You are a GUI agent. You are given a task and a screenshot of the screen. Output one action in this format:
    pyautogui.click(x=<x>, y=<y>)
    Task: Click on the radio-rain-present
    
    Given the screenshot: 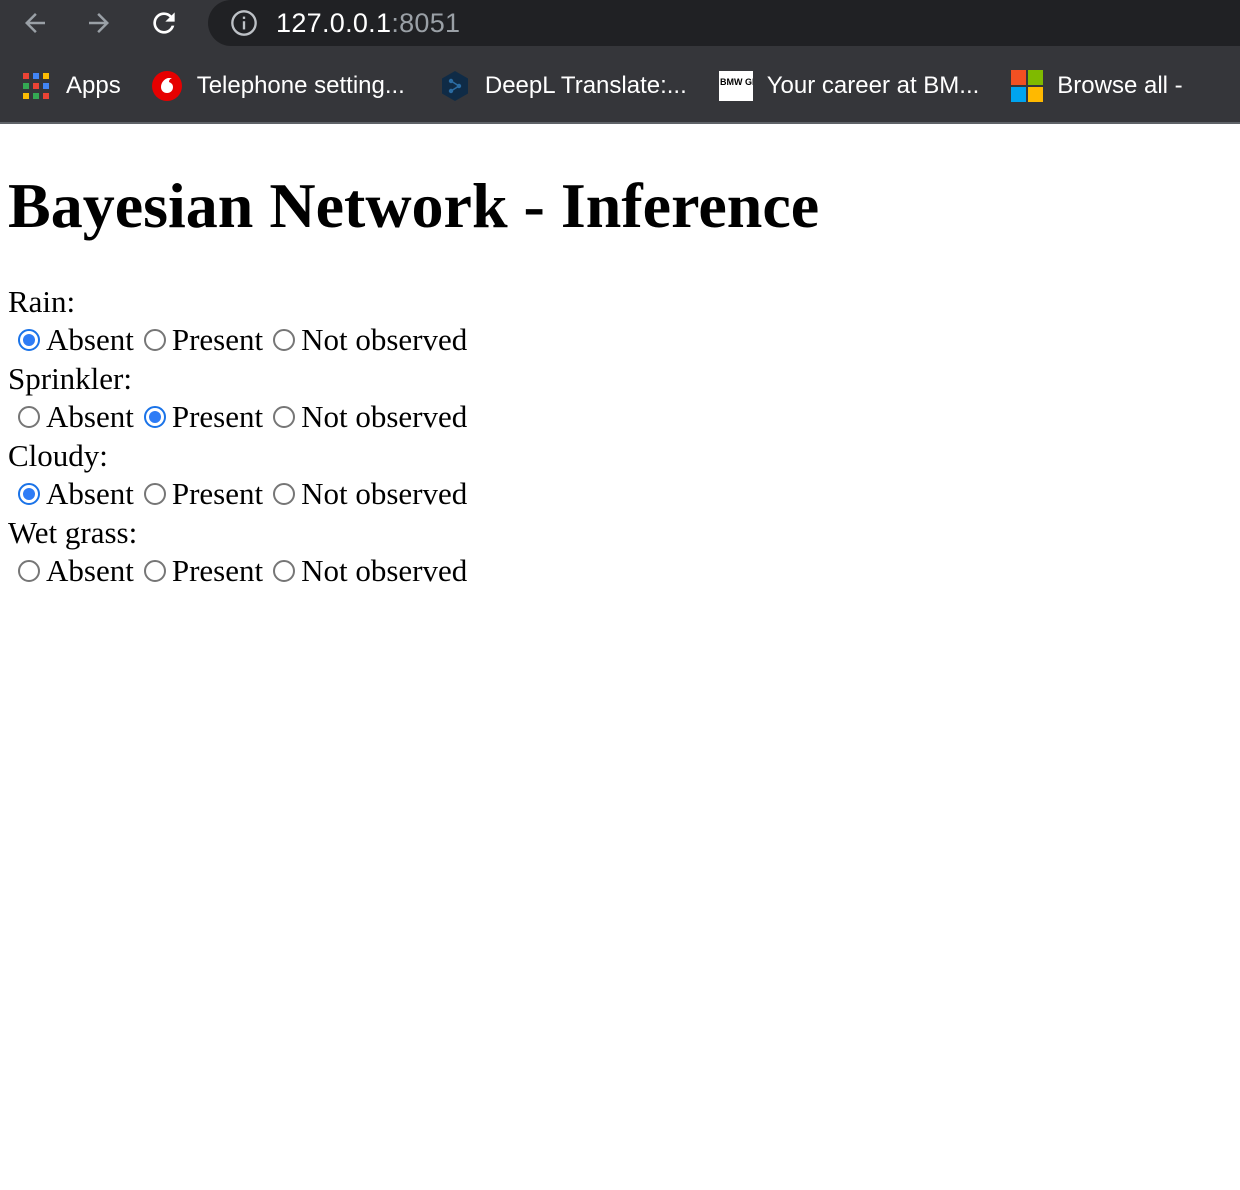 What is the action you would take?
    pyautogui.click(x=154, y=340)
    